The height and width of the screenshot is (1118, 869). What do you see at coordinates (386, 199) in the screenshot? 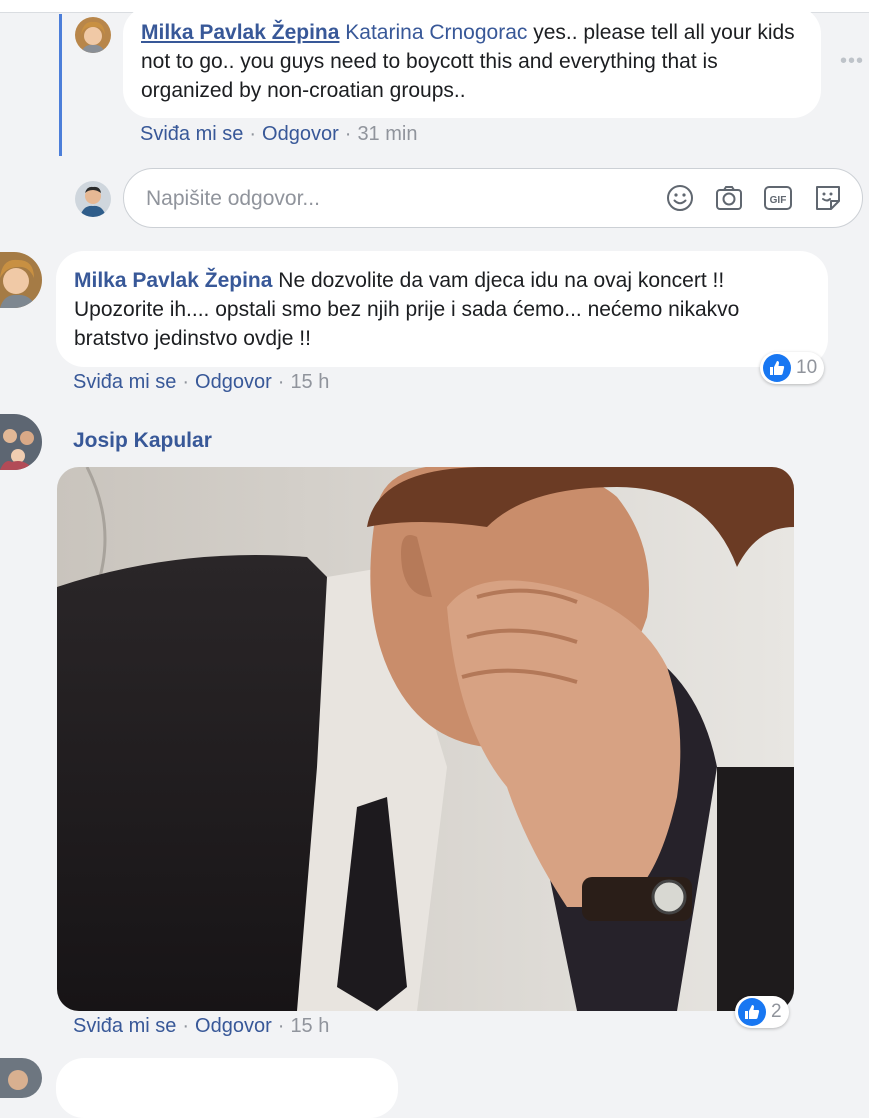
I see `reply-input` at bounding box center [386, 199].